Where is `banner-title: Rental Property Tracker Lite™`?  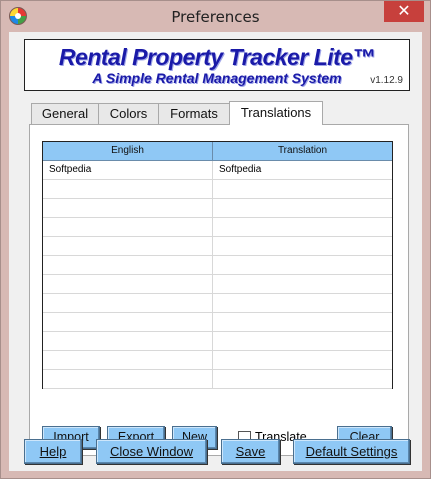
banner-title: Rental Property Tracker Lite™ is located at coordinates (217, 57).